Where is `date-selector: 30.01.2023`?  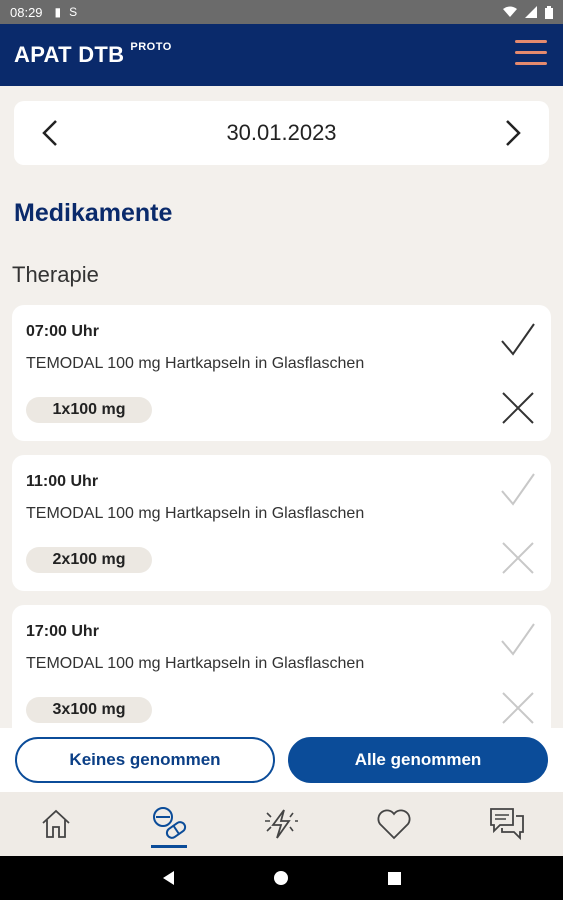
date-selector: 30.01.2023 is located at coordinates (281, 133).